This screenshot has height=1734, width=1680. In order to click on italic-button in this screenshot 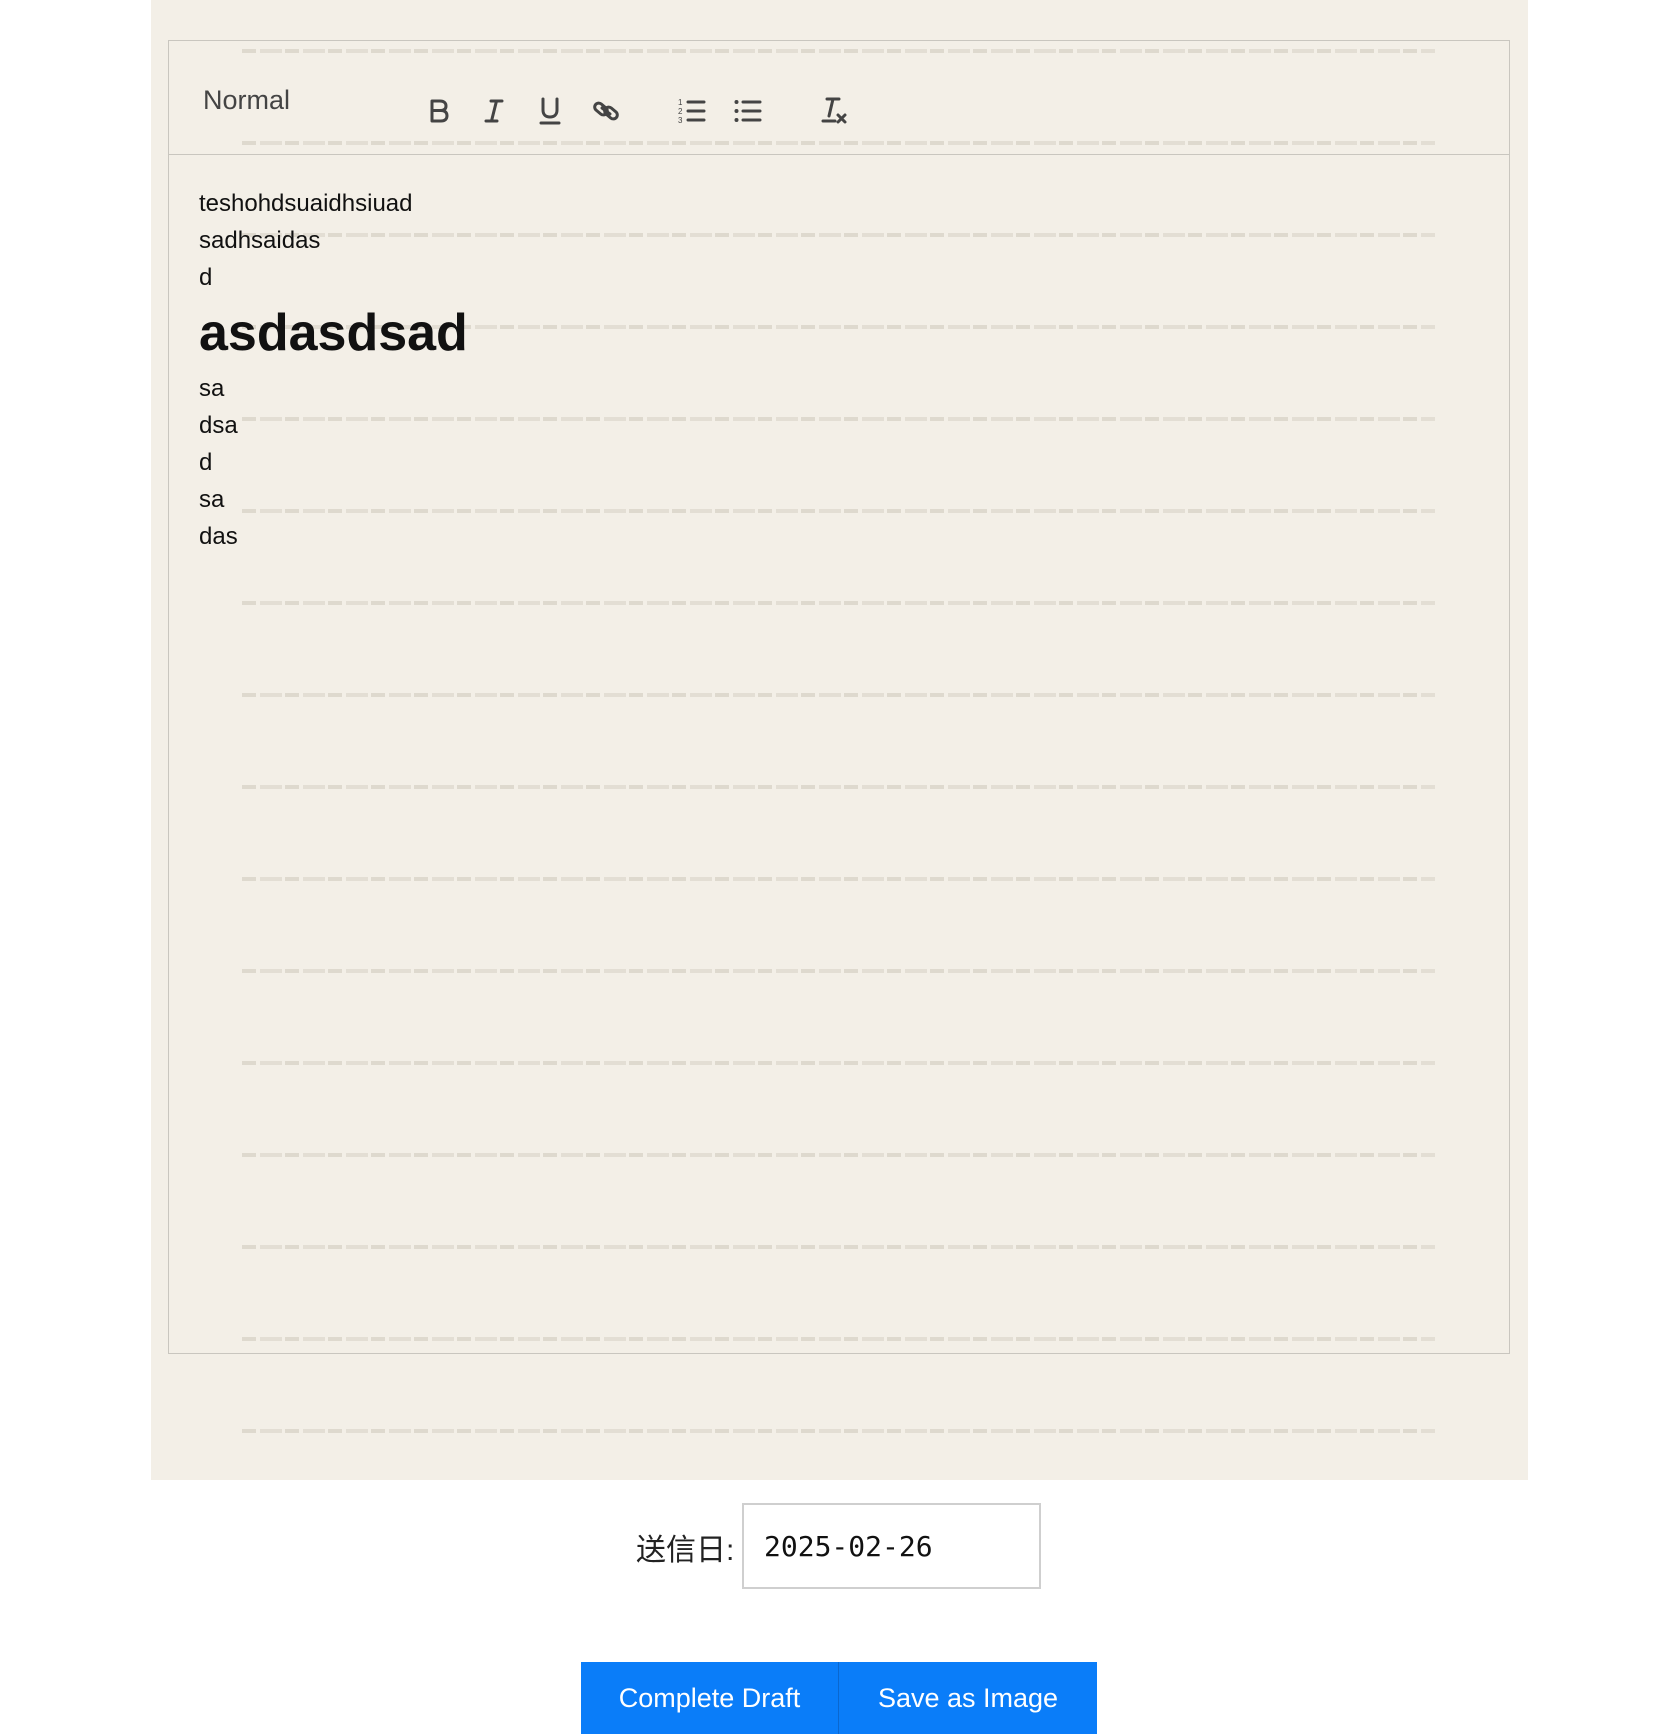, I will do `click(494, 111)`.